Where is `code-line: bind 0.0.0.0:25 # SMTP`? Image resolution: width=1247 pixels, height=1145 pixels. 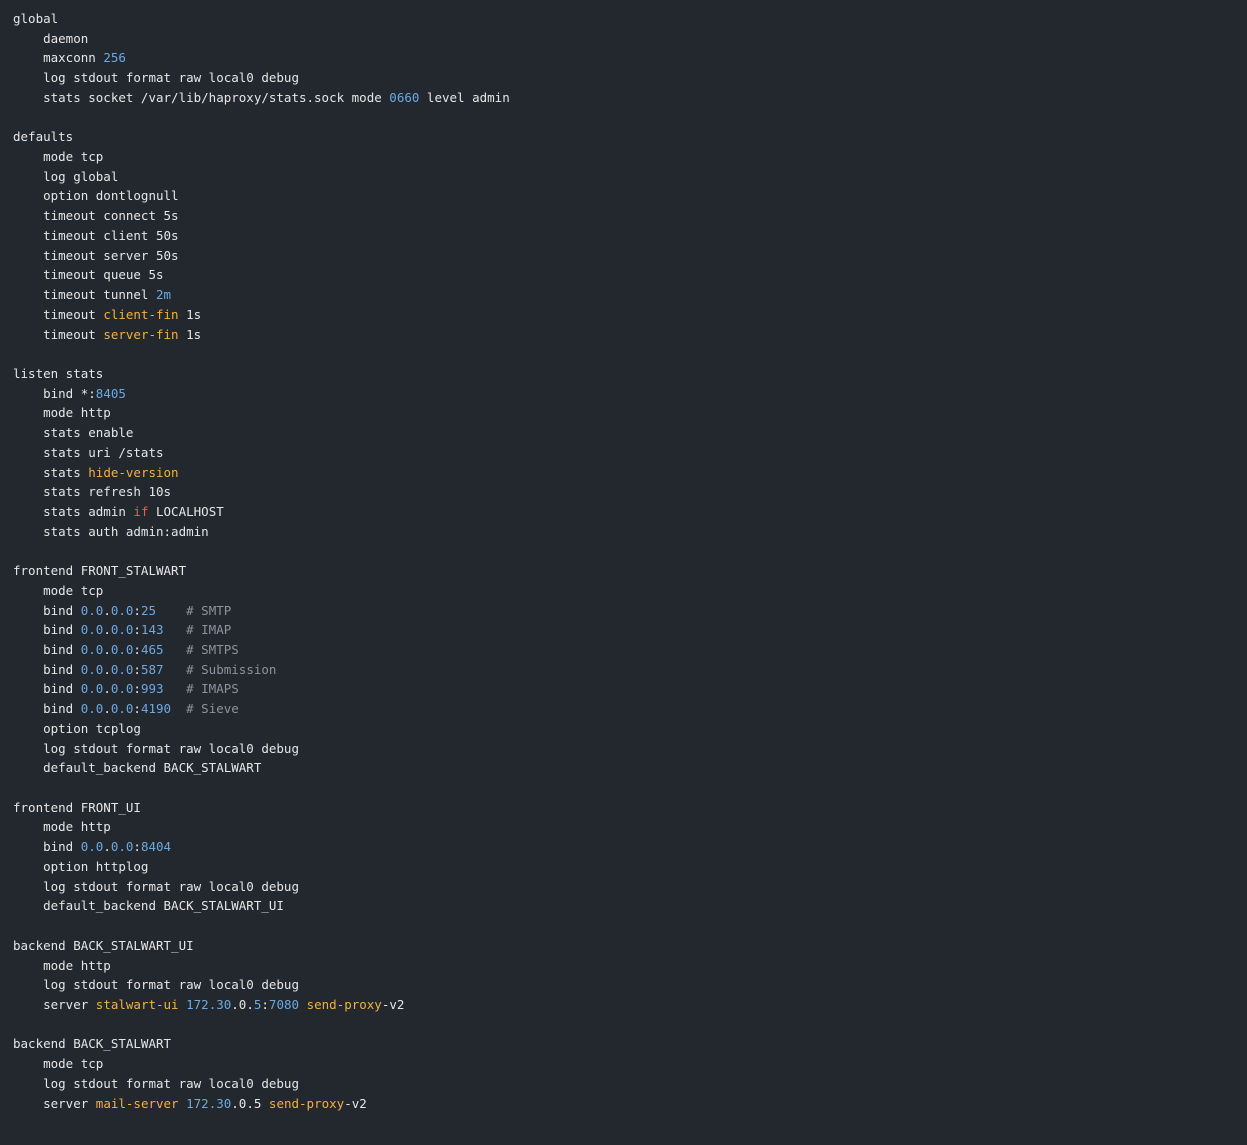
code-line: bind 0.0.0.0:25 # SMTP is located at coordinates (630, 611).